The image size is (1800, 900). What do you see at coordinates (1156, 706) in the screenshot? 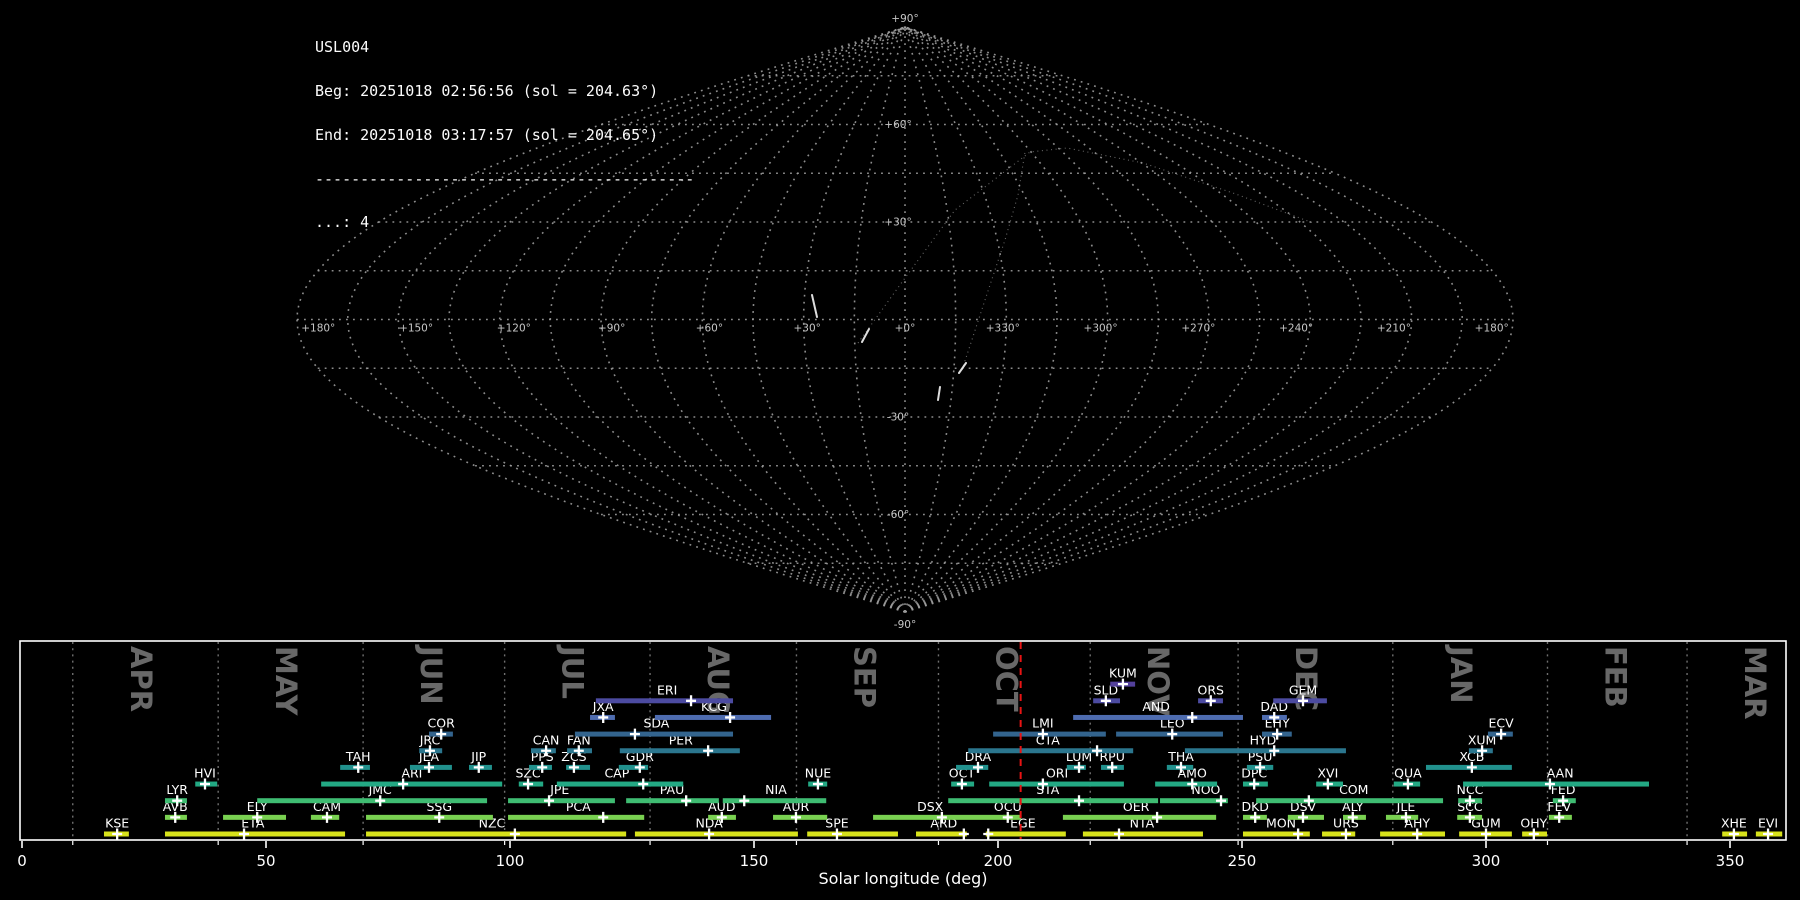
I see `shower-label: AND` at bounding box center [1156, 706].